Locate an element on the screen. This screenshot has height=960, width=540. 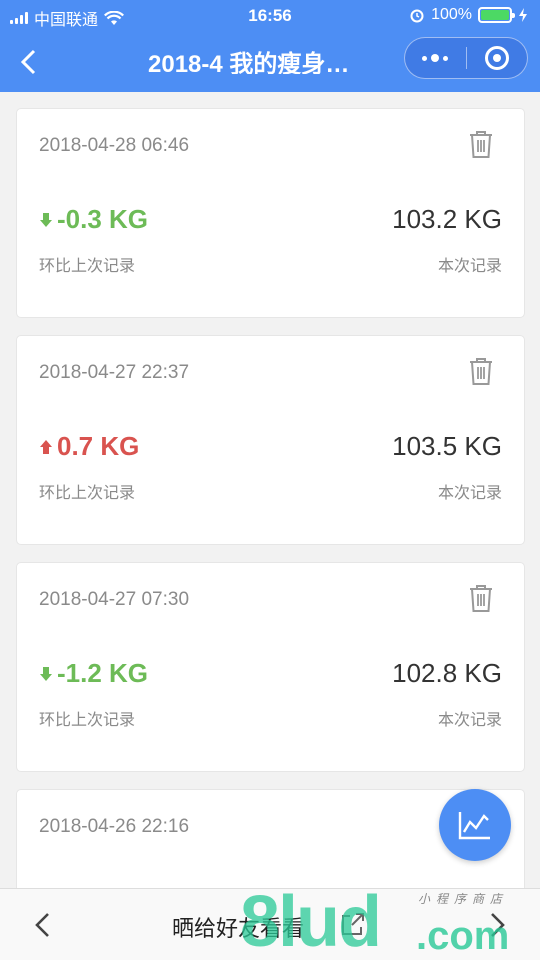
bottom-bar: 晒给好友看看 is located at coordinates (270, 924).